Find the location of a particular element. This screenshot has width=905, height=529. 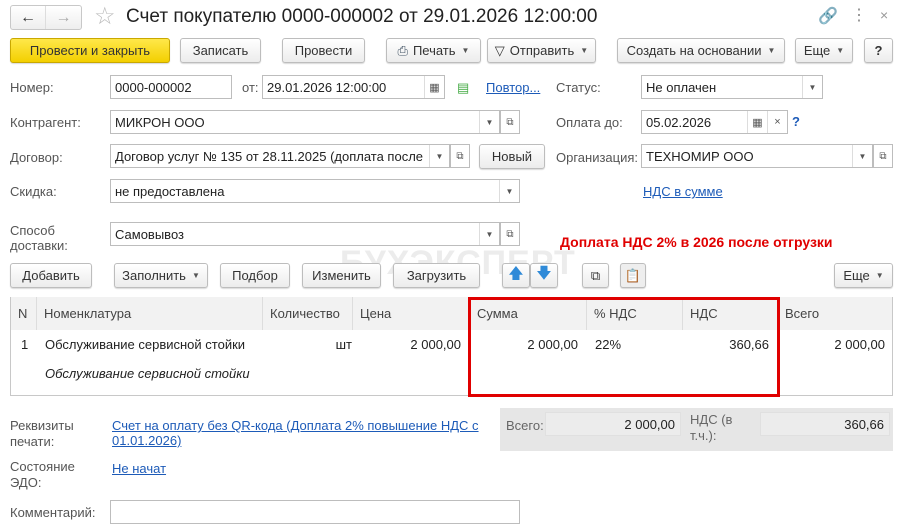

value: МИКРОН ООО is located at coordinates (160, 122).